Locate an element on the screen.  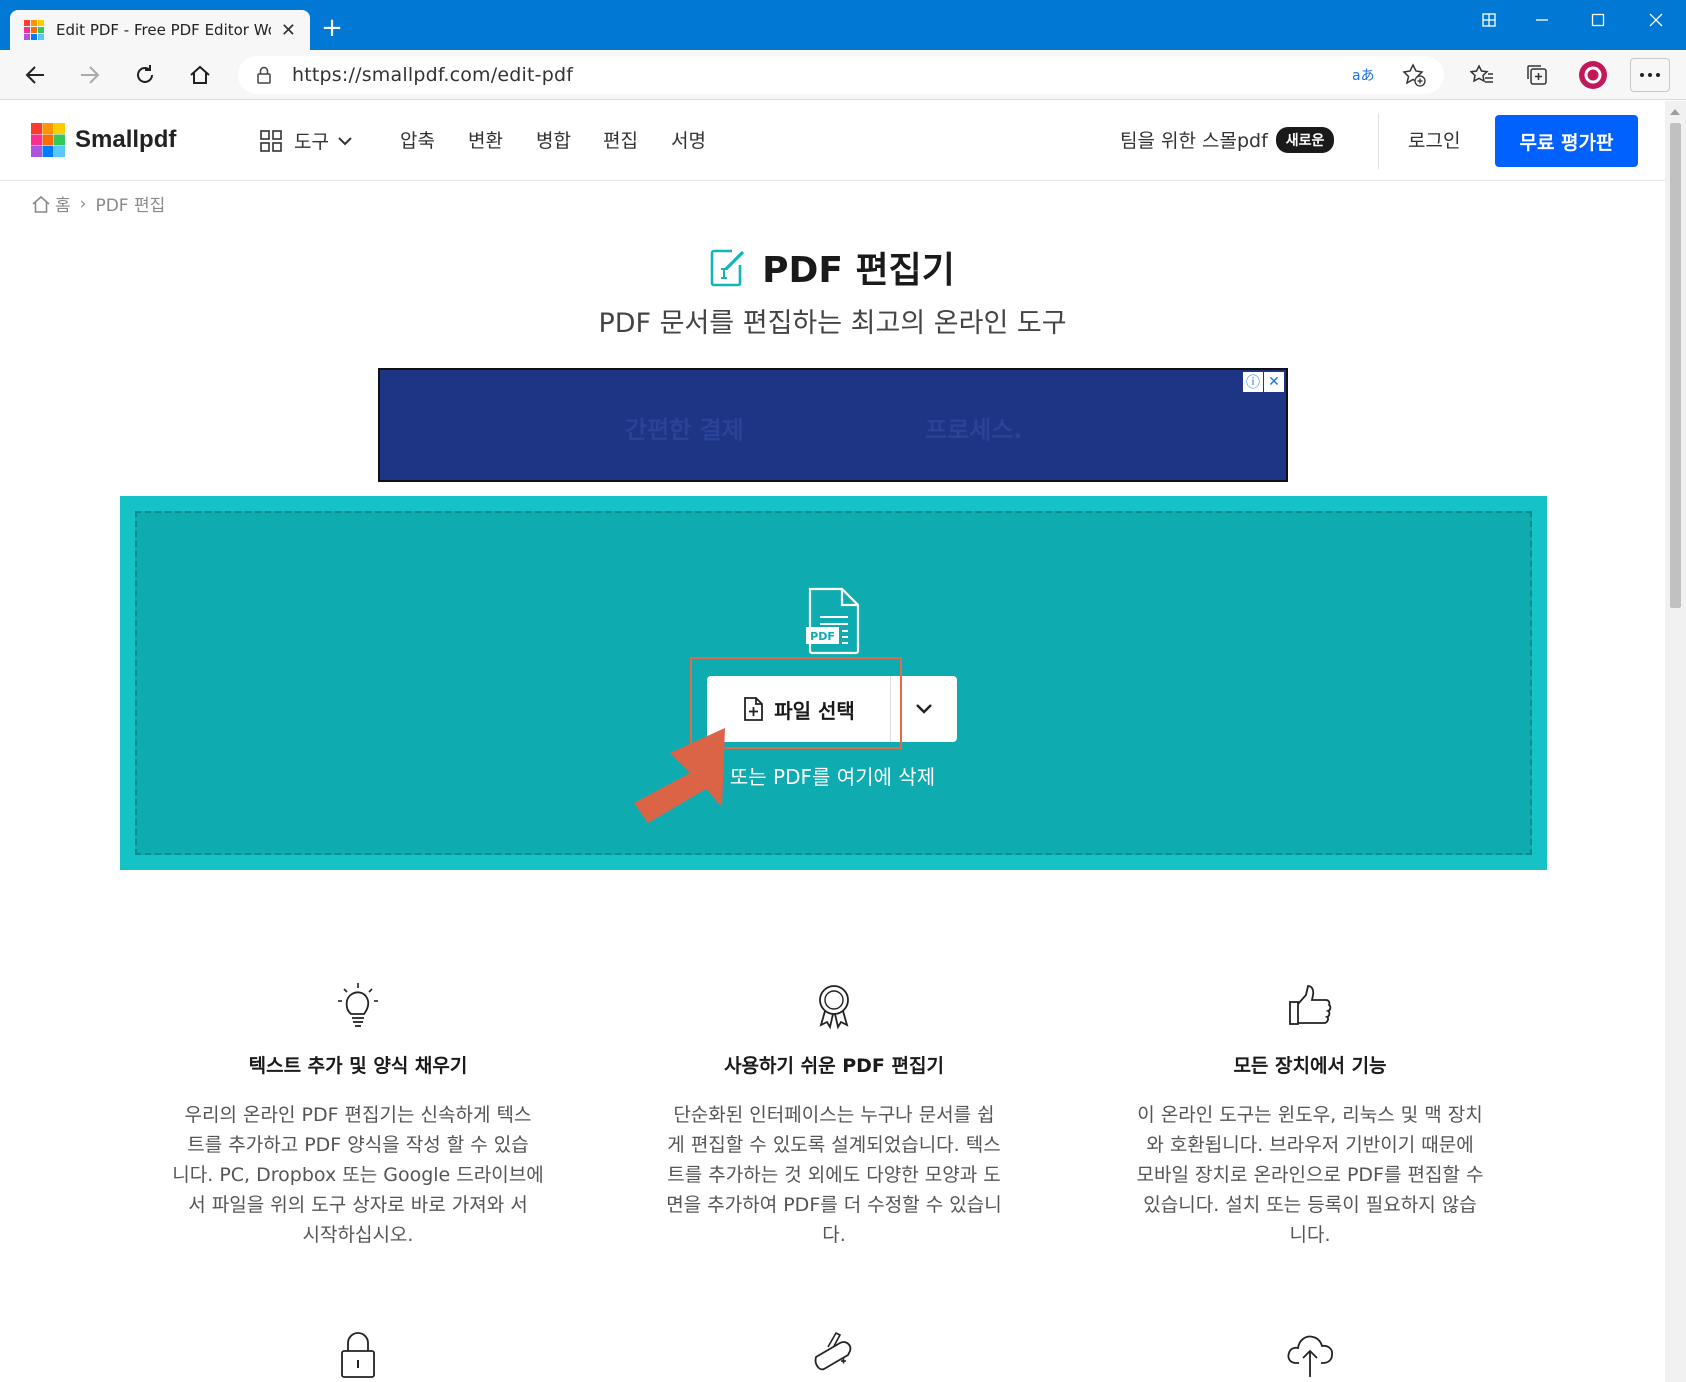
smallpdf-logo-icon is located at coordinates (48, 140).